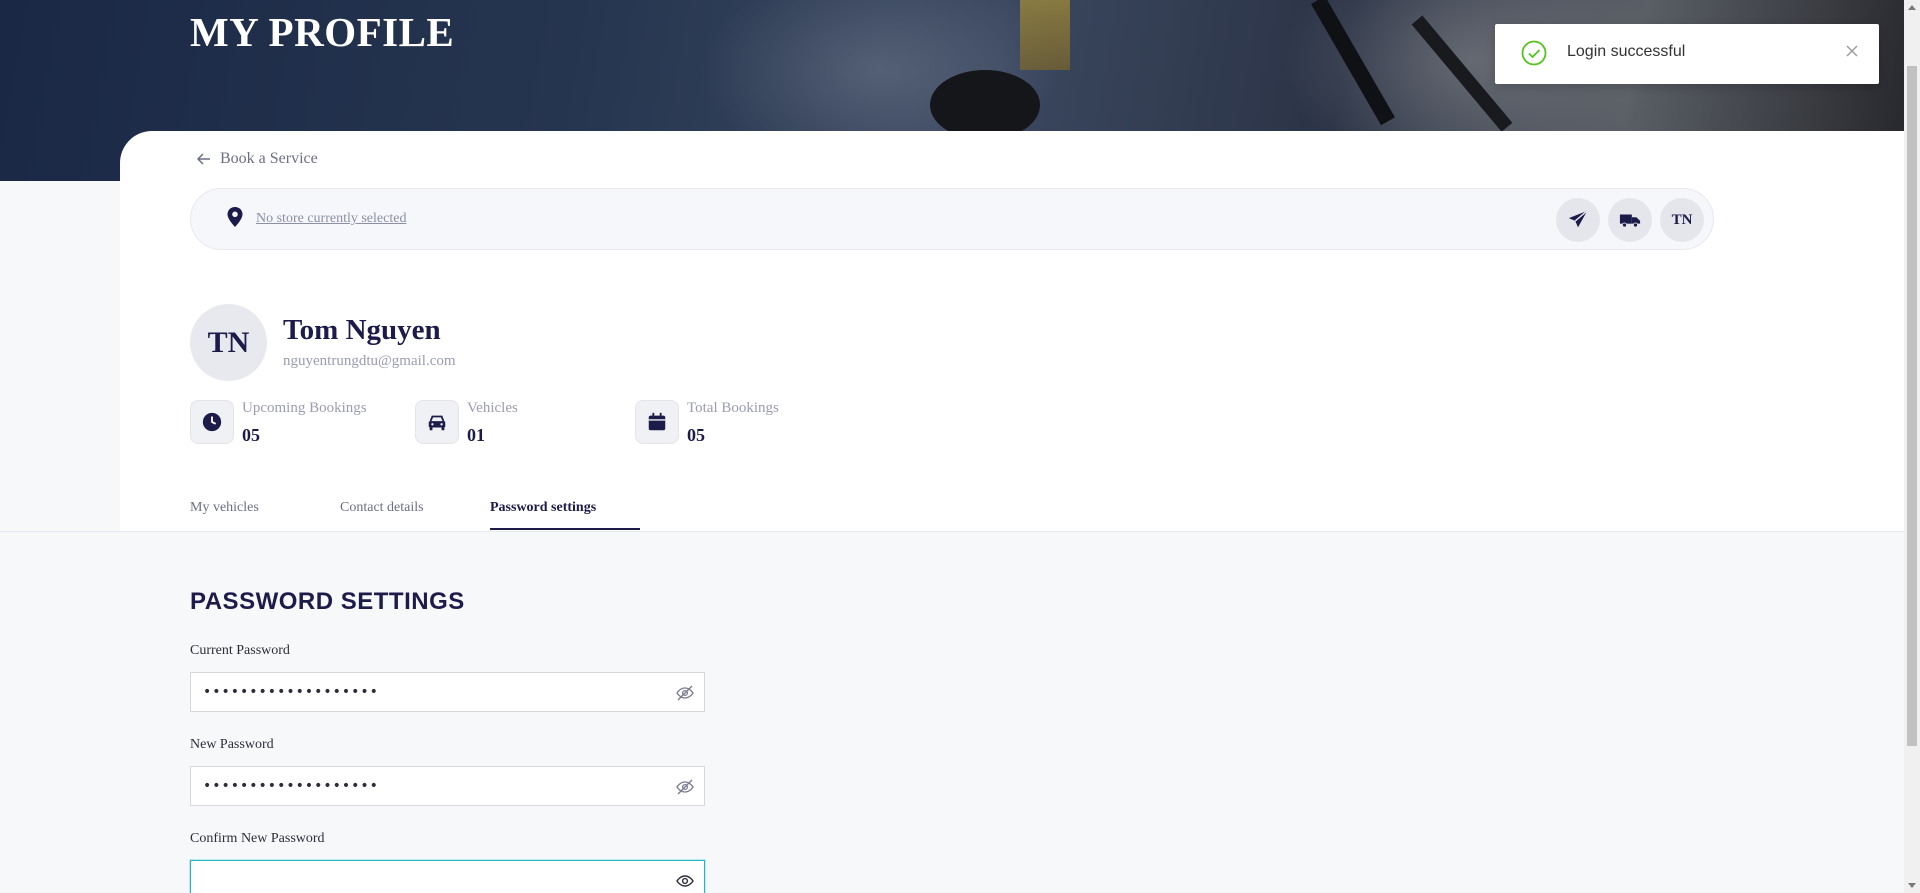 The image size is (1920, 893). Describe the element at coordinates (657, 421) in the screenshot. I see `calendar-icon` at that location.